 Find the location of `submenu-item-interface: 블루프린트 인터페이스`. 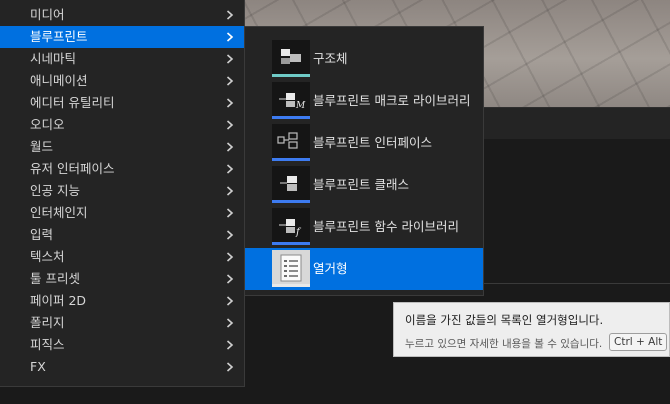

submenu-item-interface: 블루프린트 인터페이스 is located at coordinates (364, 143).